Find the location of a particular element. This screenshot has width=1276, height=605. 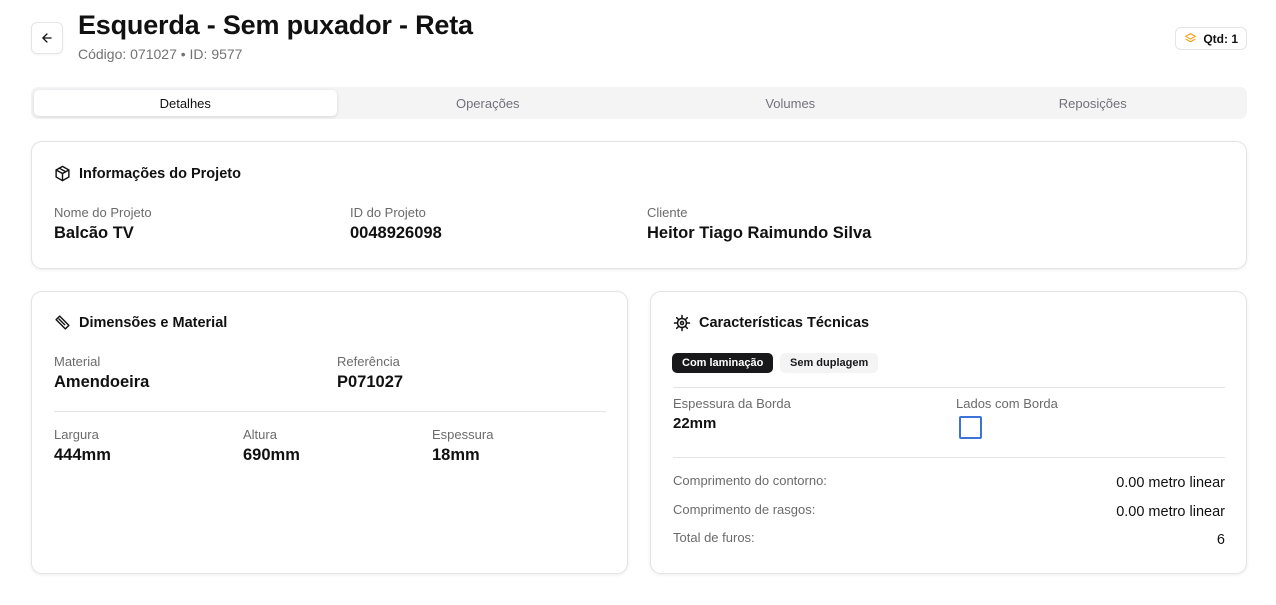

field-label: Referência is located at coordinates (368, 361).